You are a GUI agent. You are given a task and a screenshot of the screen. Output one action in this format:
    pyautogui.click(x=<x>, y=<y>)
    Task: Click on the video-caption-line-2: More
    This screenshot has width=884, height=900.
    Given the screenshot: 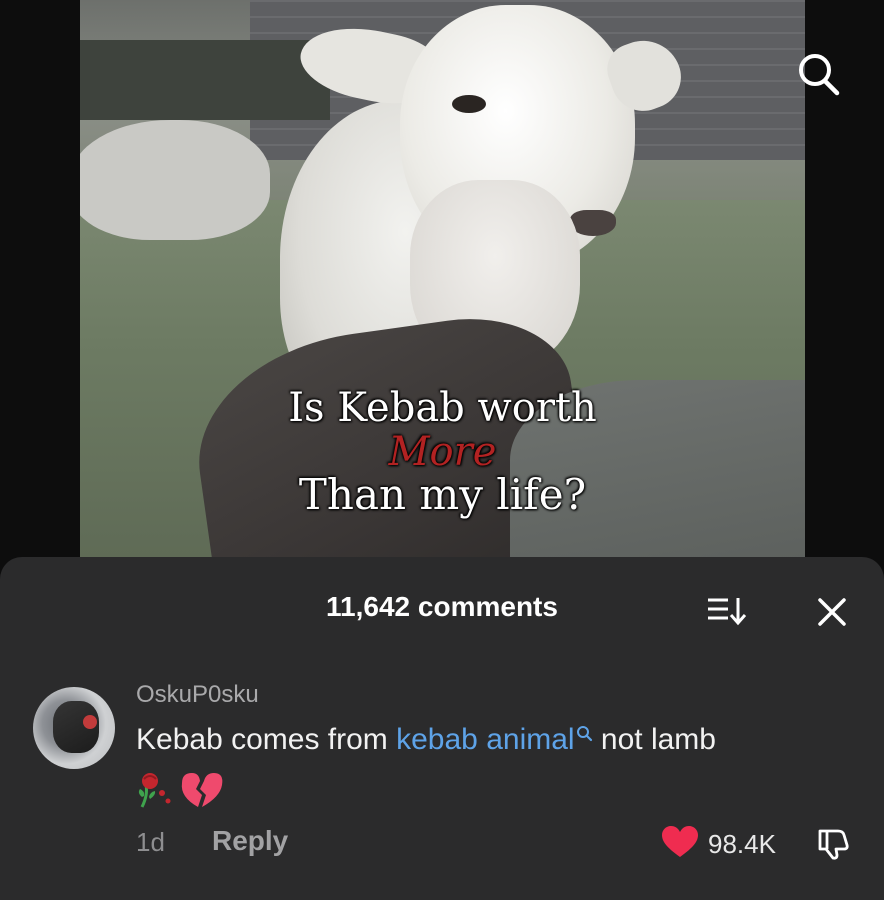 What is the action you would take?
    pyautogui.click(x=442, y=452)
    